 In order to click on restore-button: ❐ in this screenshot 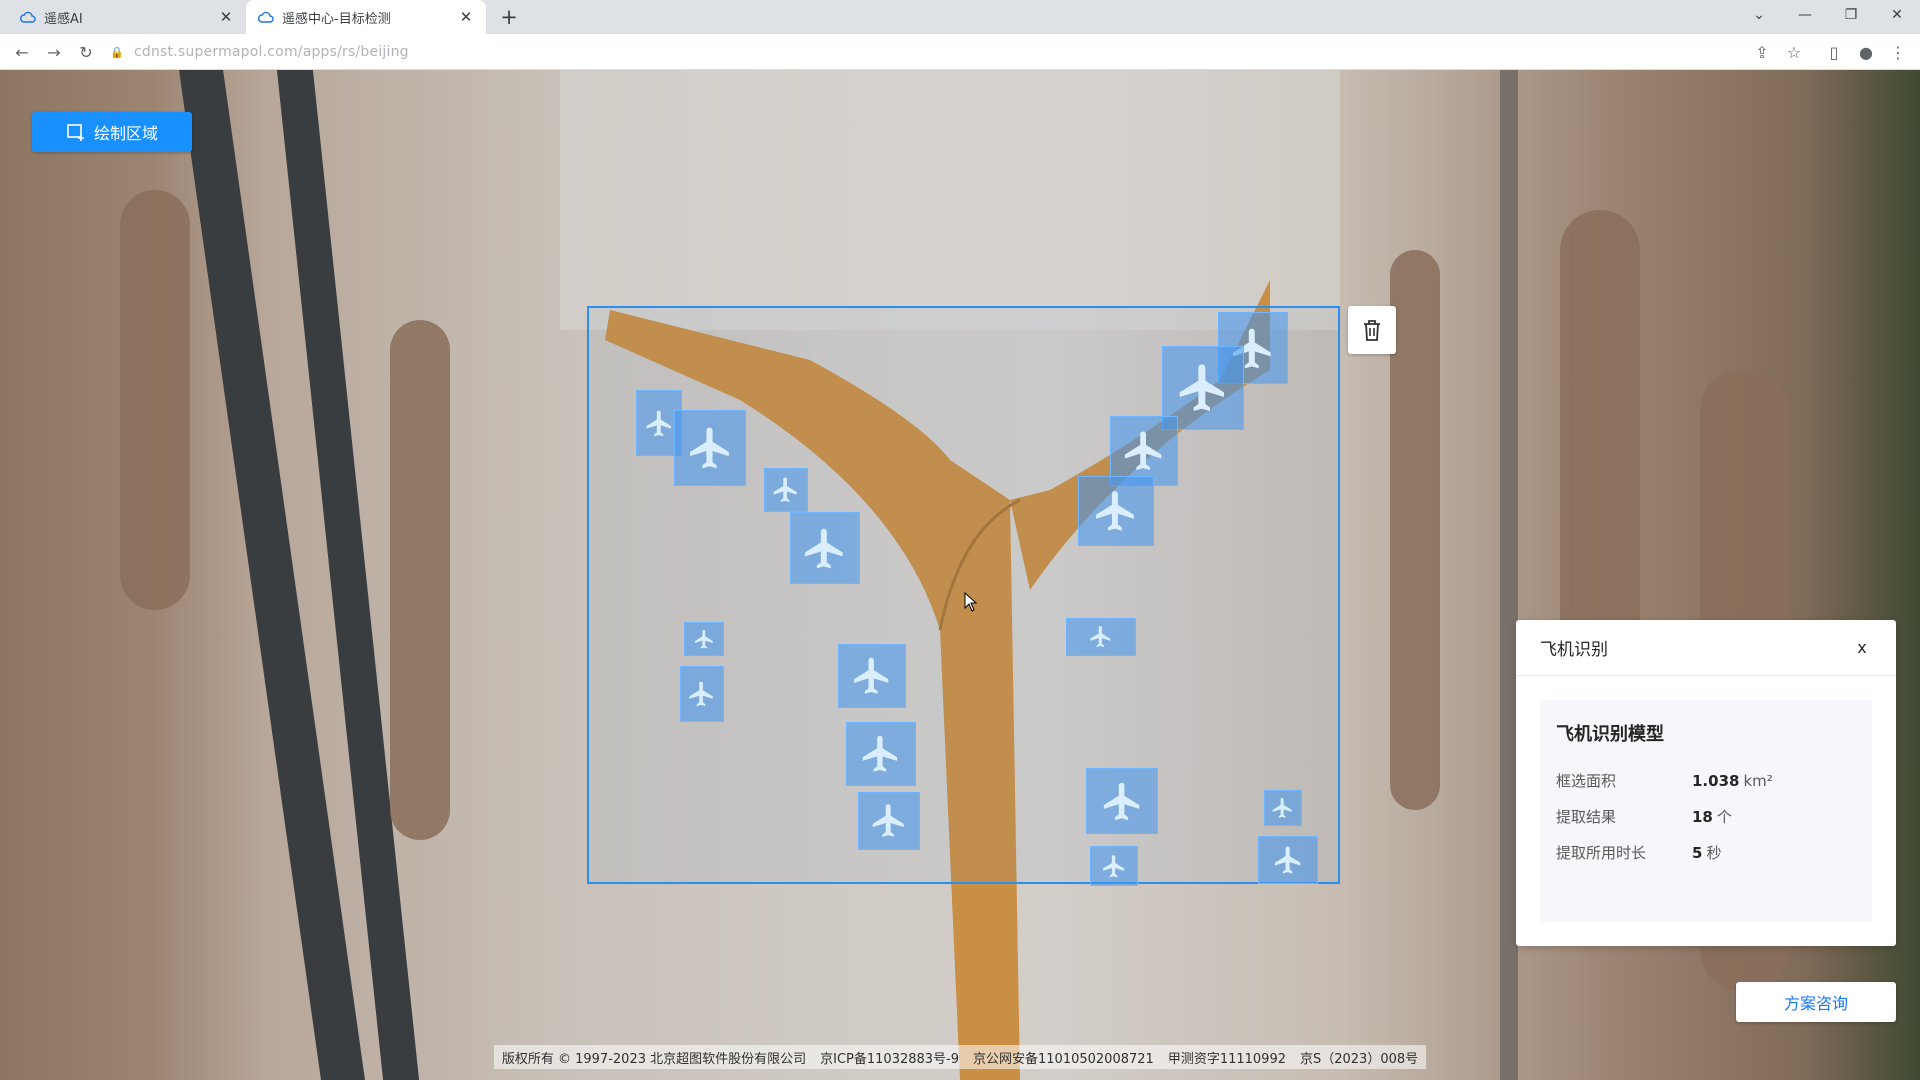, I will do `click(1851, 15)`.